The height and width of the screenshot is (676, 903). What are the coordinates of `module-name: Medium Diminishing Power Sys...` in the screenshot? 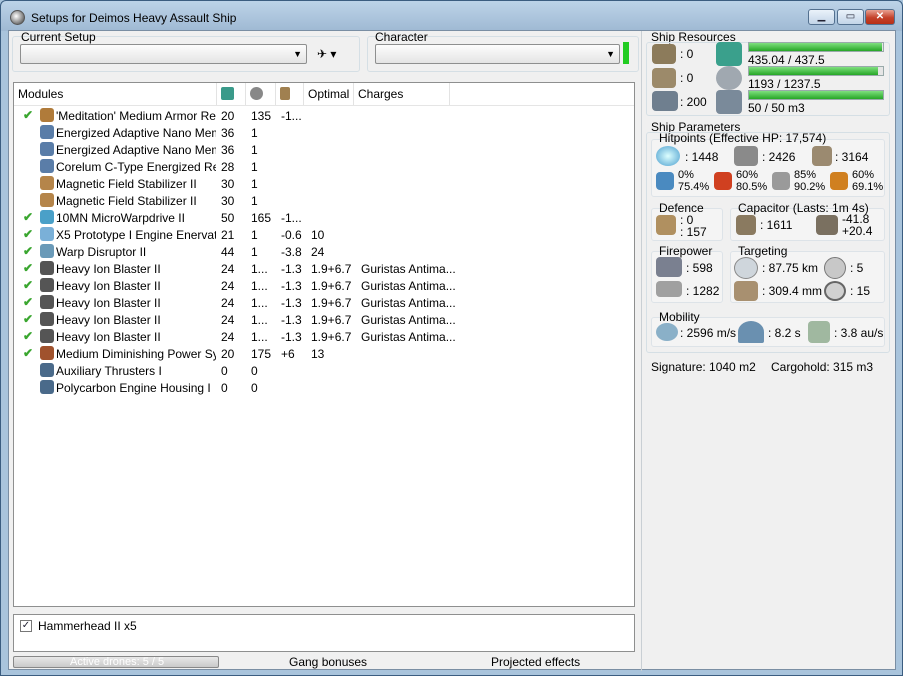 It's located at (136, 354).